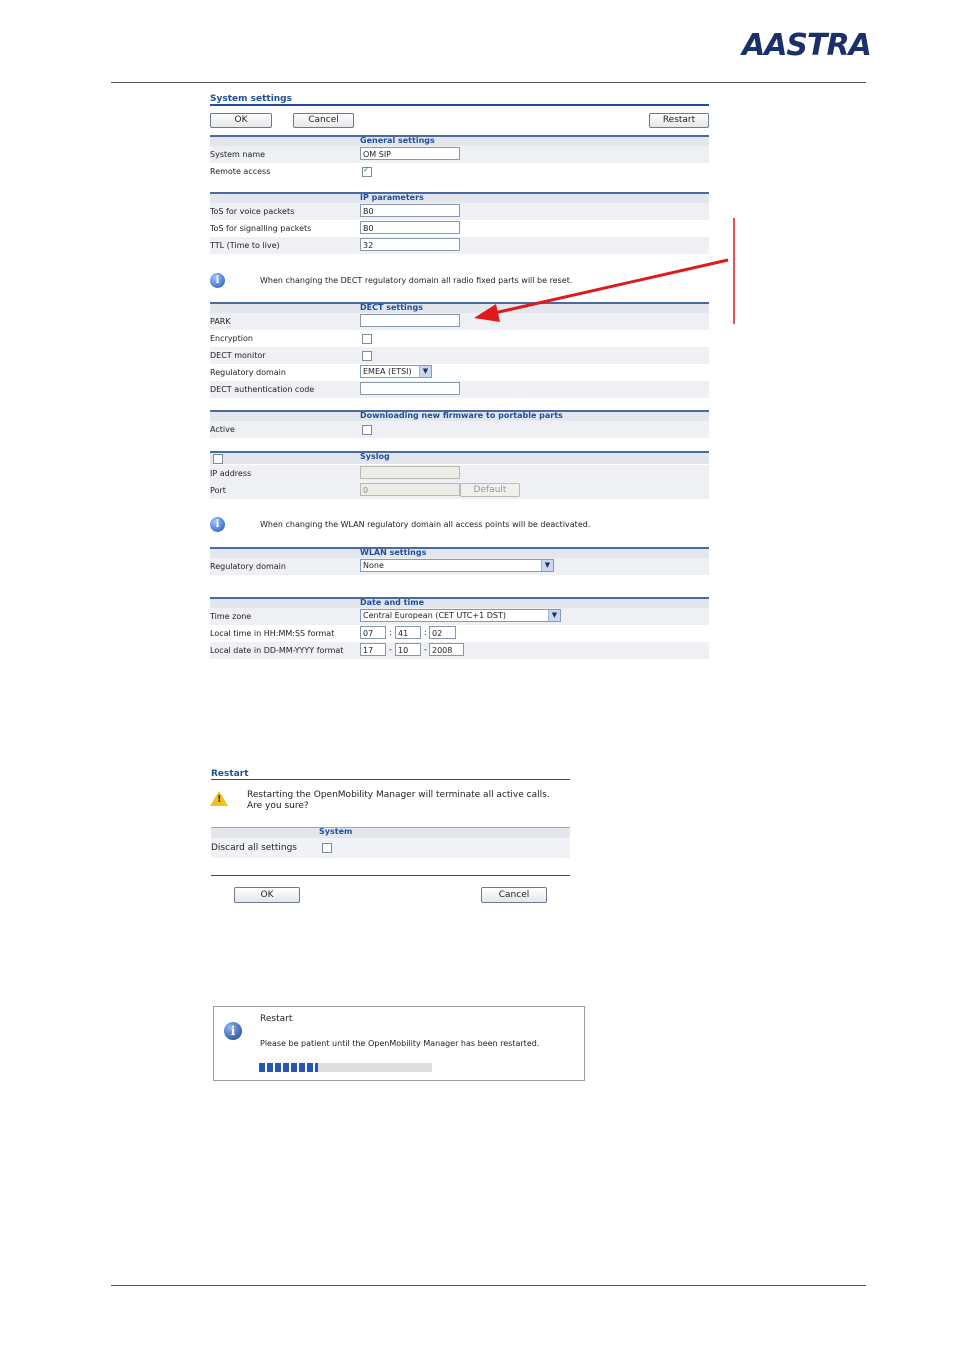  I want to click on dect-regdomain-row: Regulatory domain EMEA (ETSI) ▼, so click(459, 372).